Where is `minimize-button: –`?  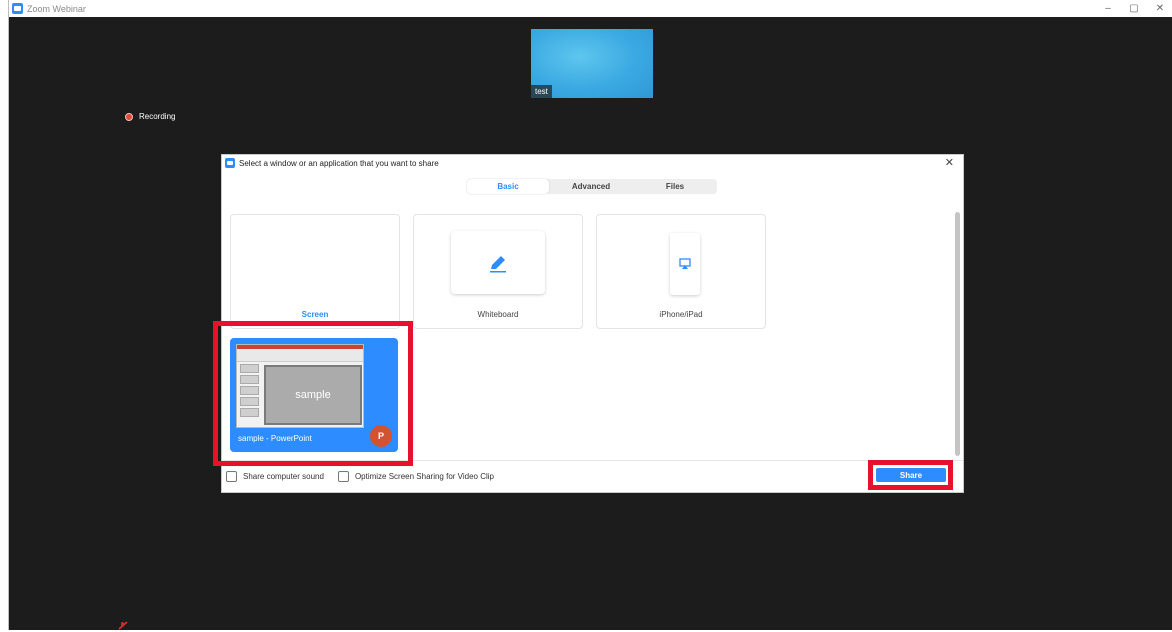
minimize-button: – is located at coordinates (1108, 8).